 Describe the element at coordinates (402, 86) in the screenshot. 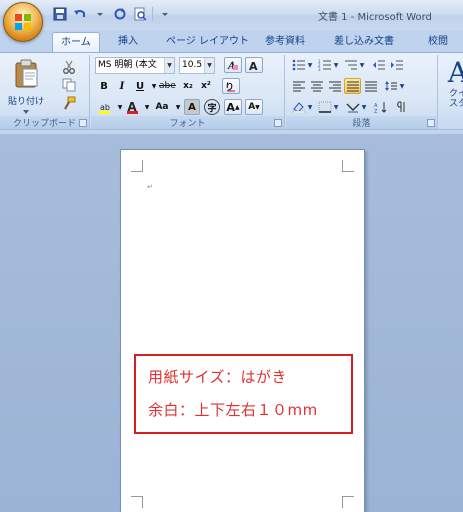

I see `line-spacing-dropdown-icon: ▼` at that location.